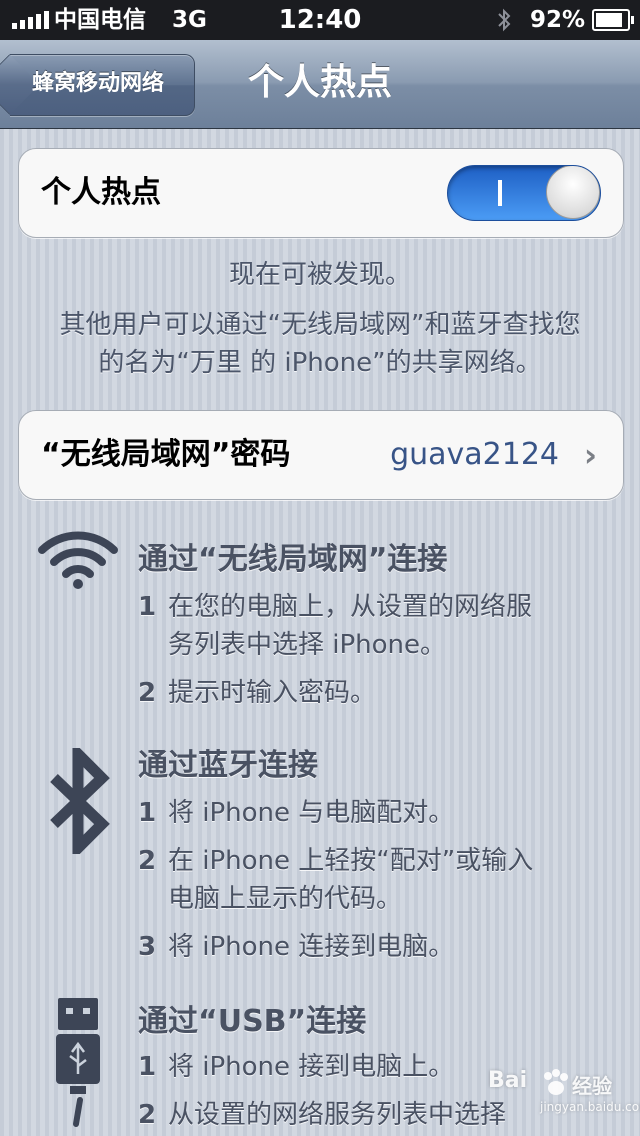  Describe the element at coordinates (319, 275) in the screenshot. I see `discoverable-note: 现在可被发现。` at that location.